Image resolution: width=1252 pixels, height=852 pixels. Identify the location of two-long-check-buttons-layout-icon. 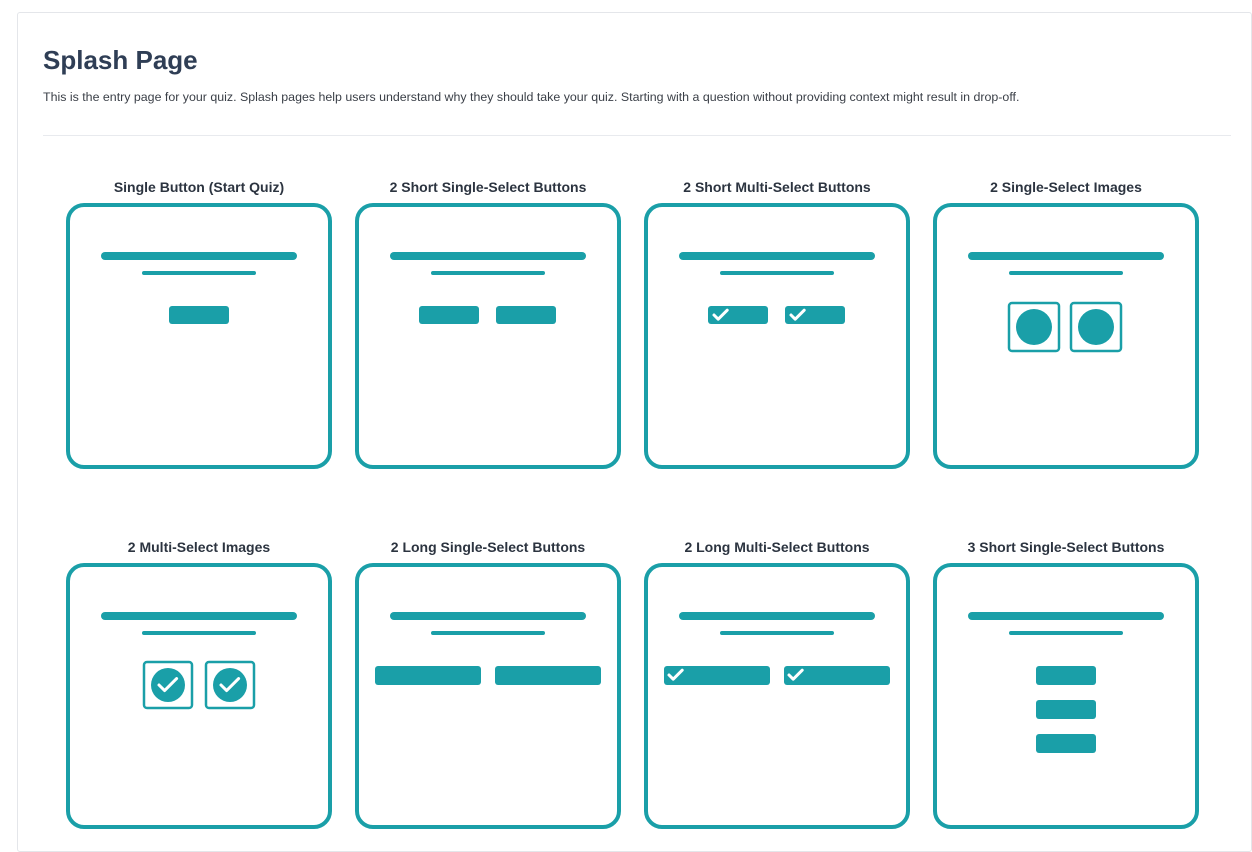
(777, 696).